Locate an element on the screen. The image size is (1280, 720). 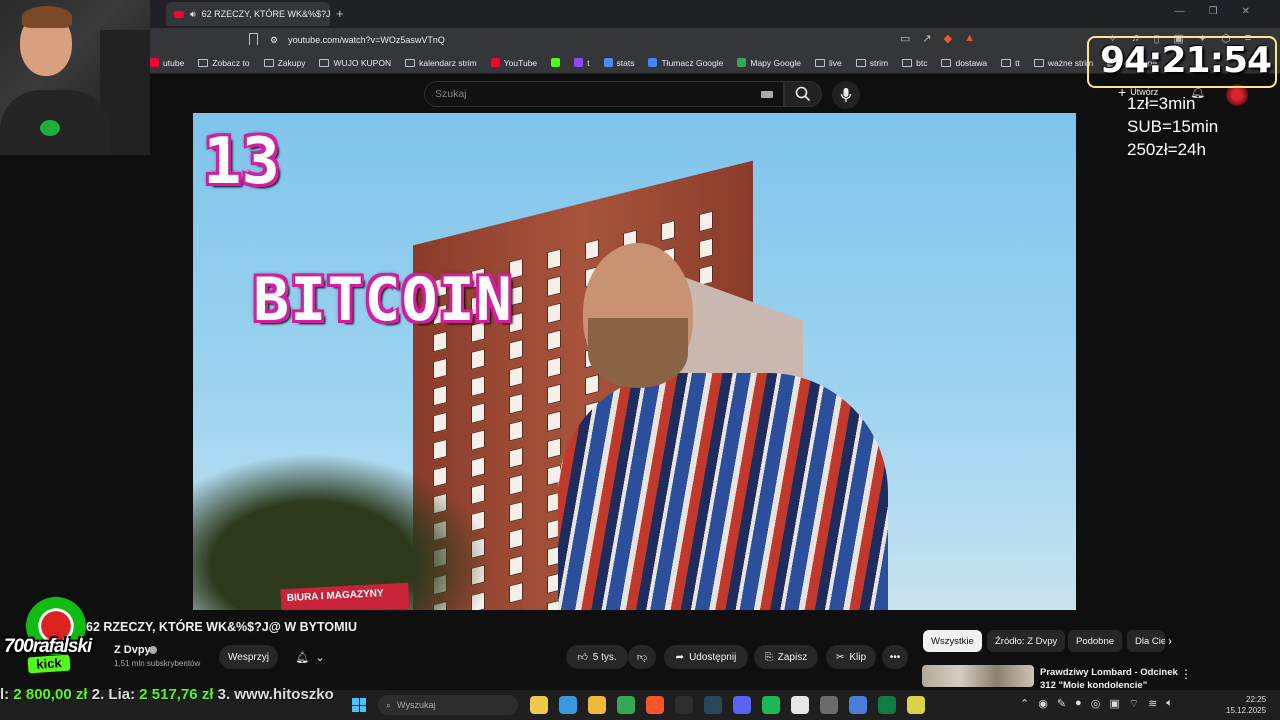
bookmark-item: live is located at coordinates (828, 63).